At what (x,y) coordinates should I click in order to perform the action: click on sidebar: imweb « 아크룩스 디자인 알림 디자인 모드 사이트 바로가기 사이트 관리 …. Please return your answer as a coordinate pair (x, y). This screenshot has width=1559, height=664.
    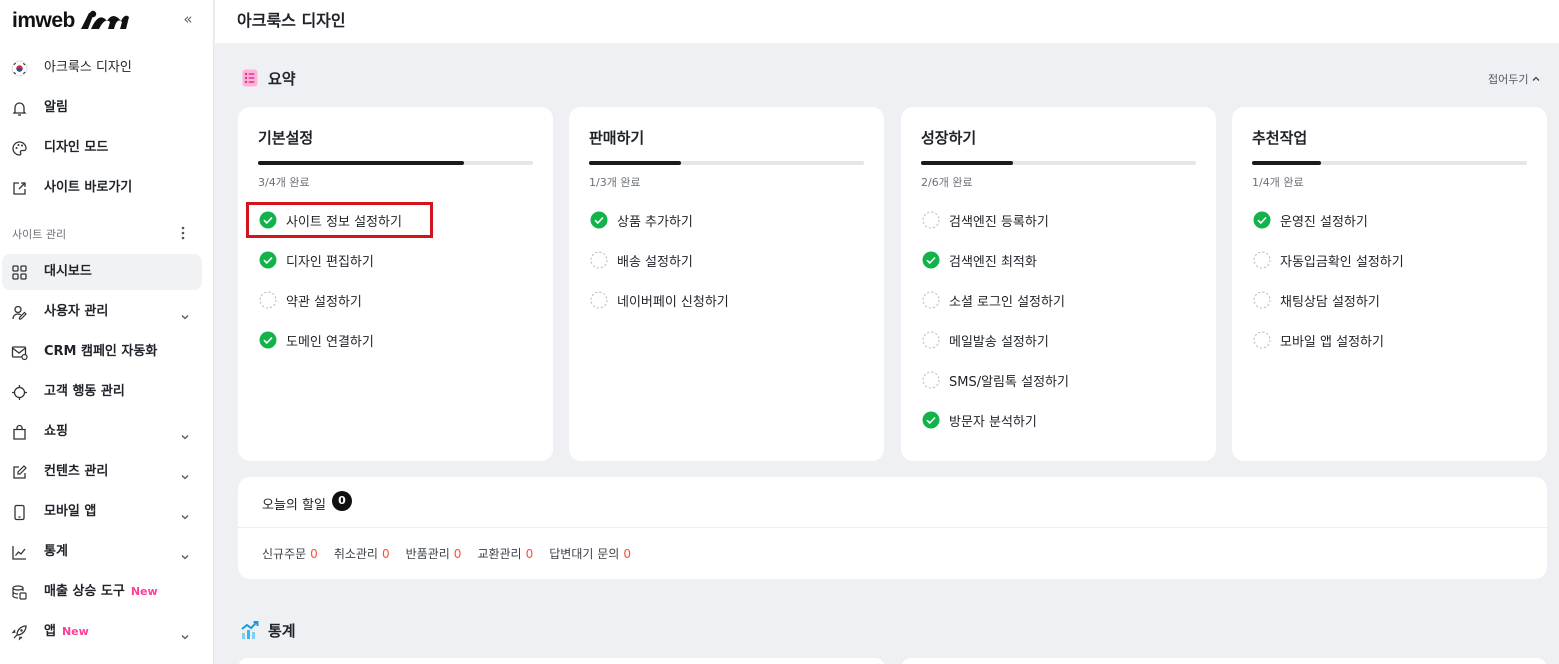
    Looking at the image, I should click on (107, 332).